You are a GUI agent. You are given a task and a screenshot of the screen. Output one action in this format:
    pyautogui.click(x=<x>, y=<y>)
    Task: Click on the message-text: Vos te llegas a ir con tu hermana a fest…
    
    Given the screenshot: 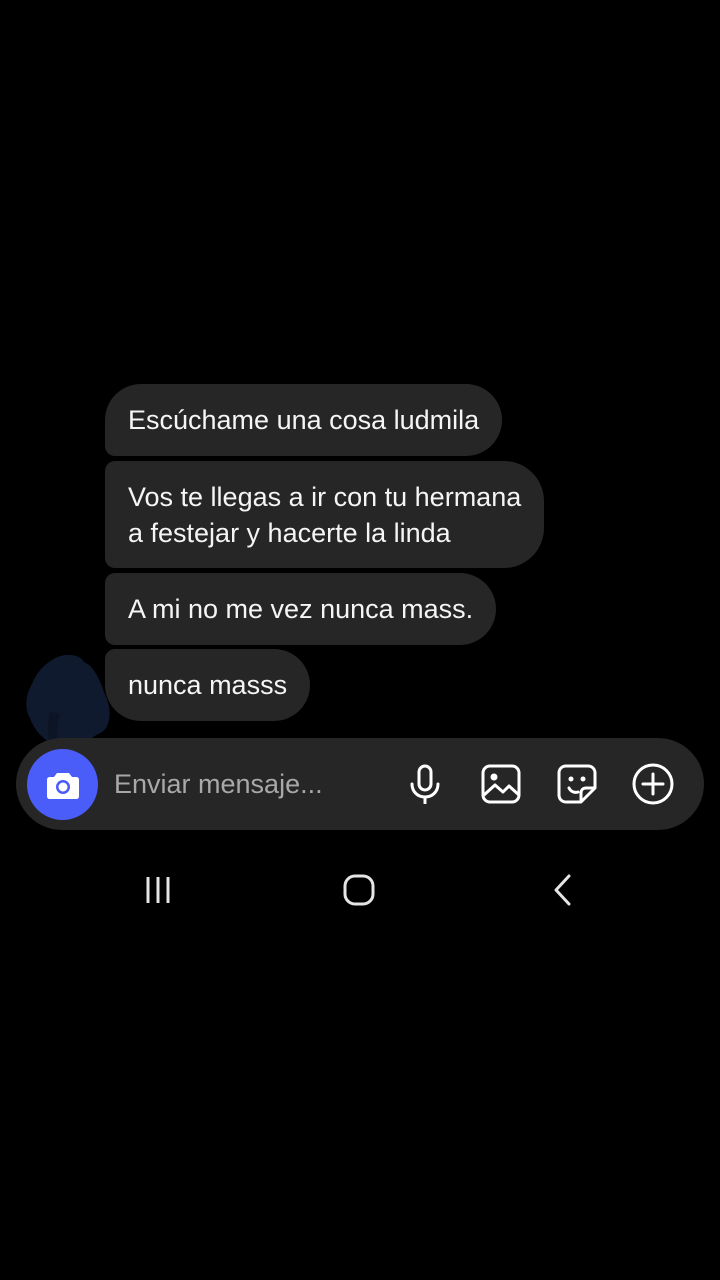 What is the action you would take?
    pyautogui.click(x=325, y=514)
    